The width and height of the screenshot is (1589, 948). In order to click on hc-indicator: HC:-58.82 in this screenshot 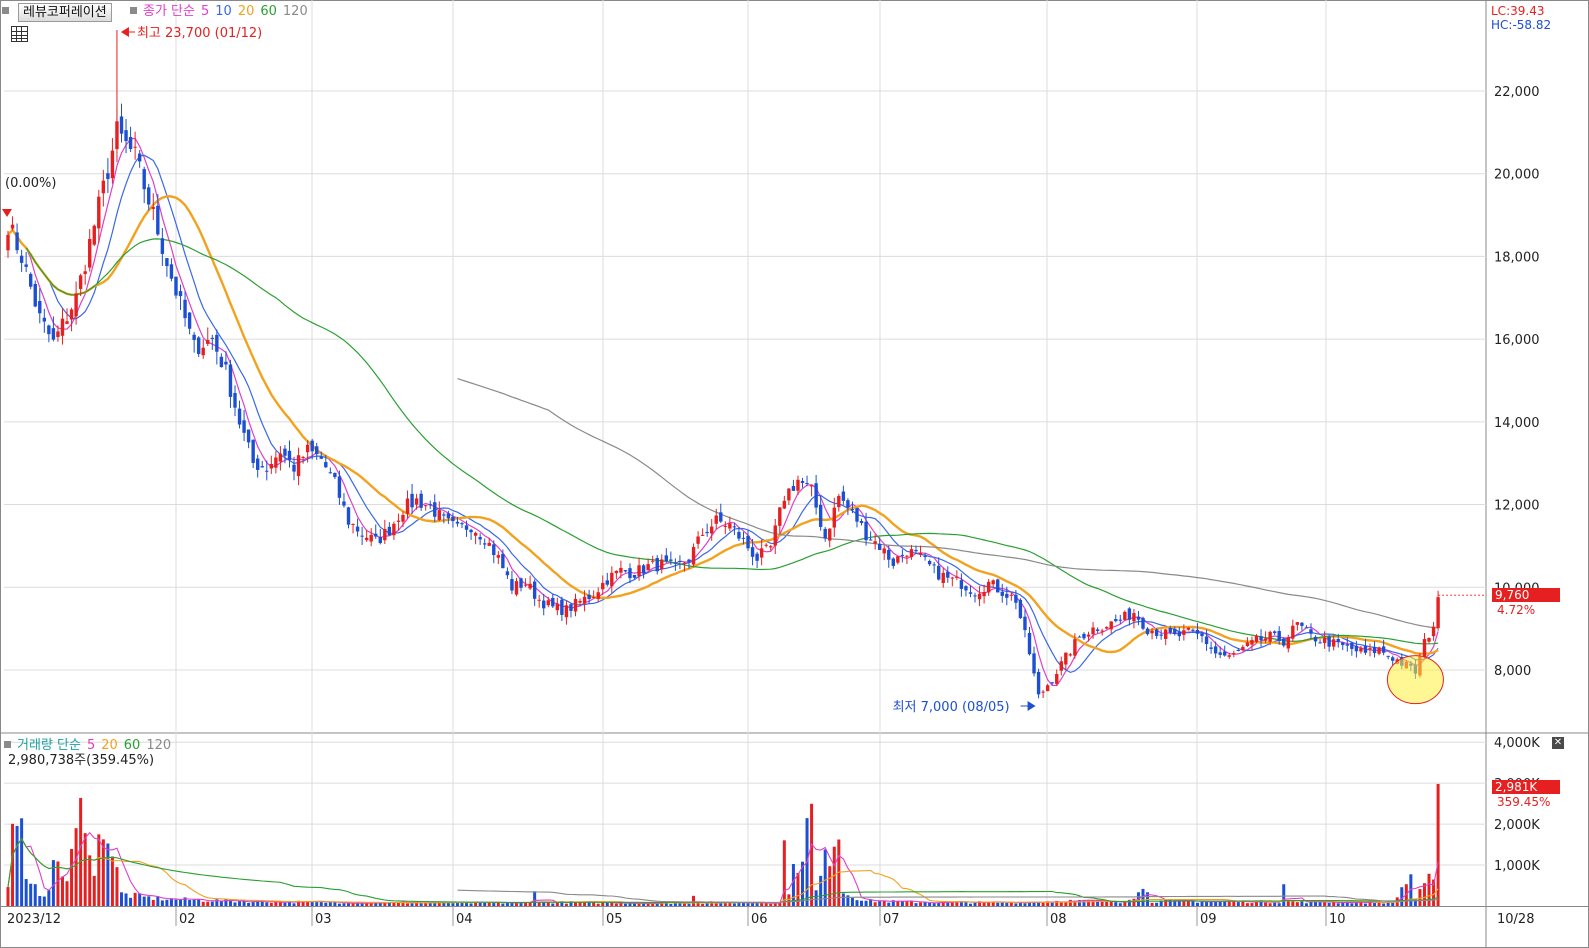, I will do `click(1521, 25)`.